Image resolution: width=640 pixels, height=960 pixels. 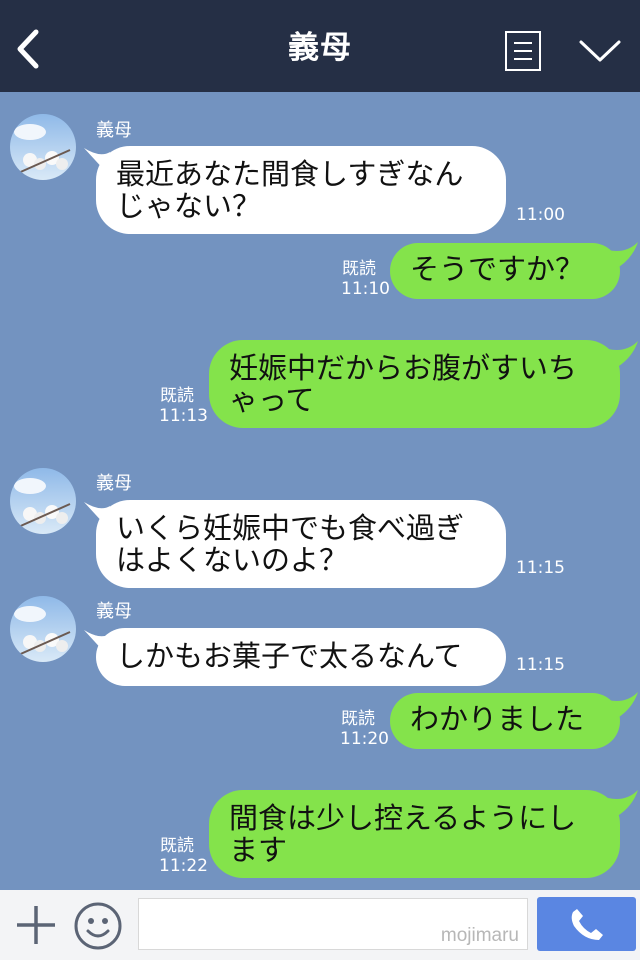 I want to click on message-bubble: そうですか？, so click(x=505, y=271).